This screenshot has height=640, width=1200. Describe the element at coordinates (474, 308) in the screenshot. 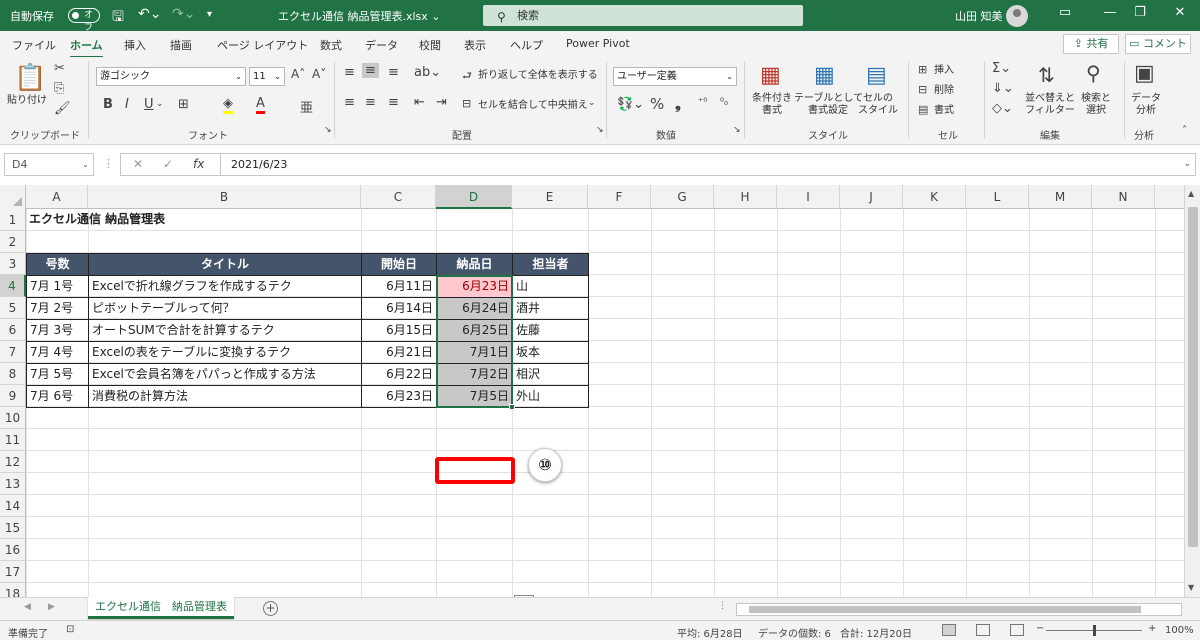

I see `table-cell: 6月24日` at that location.